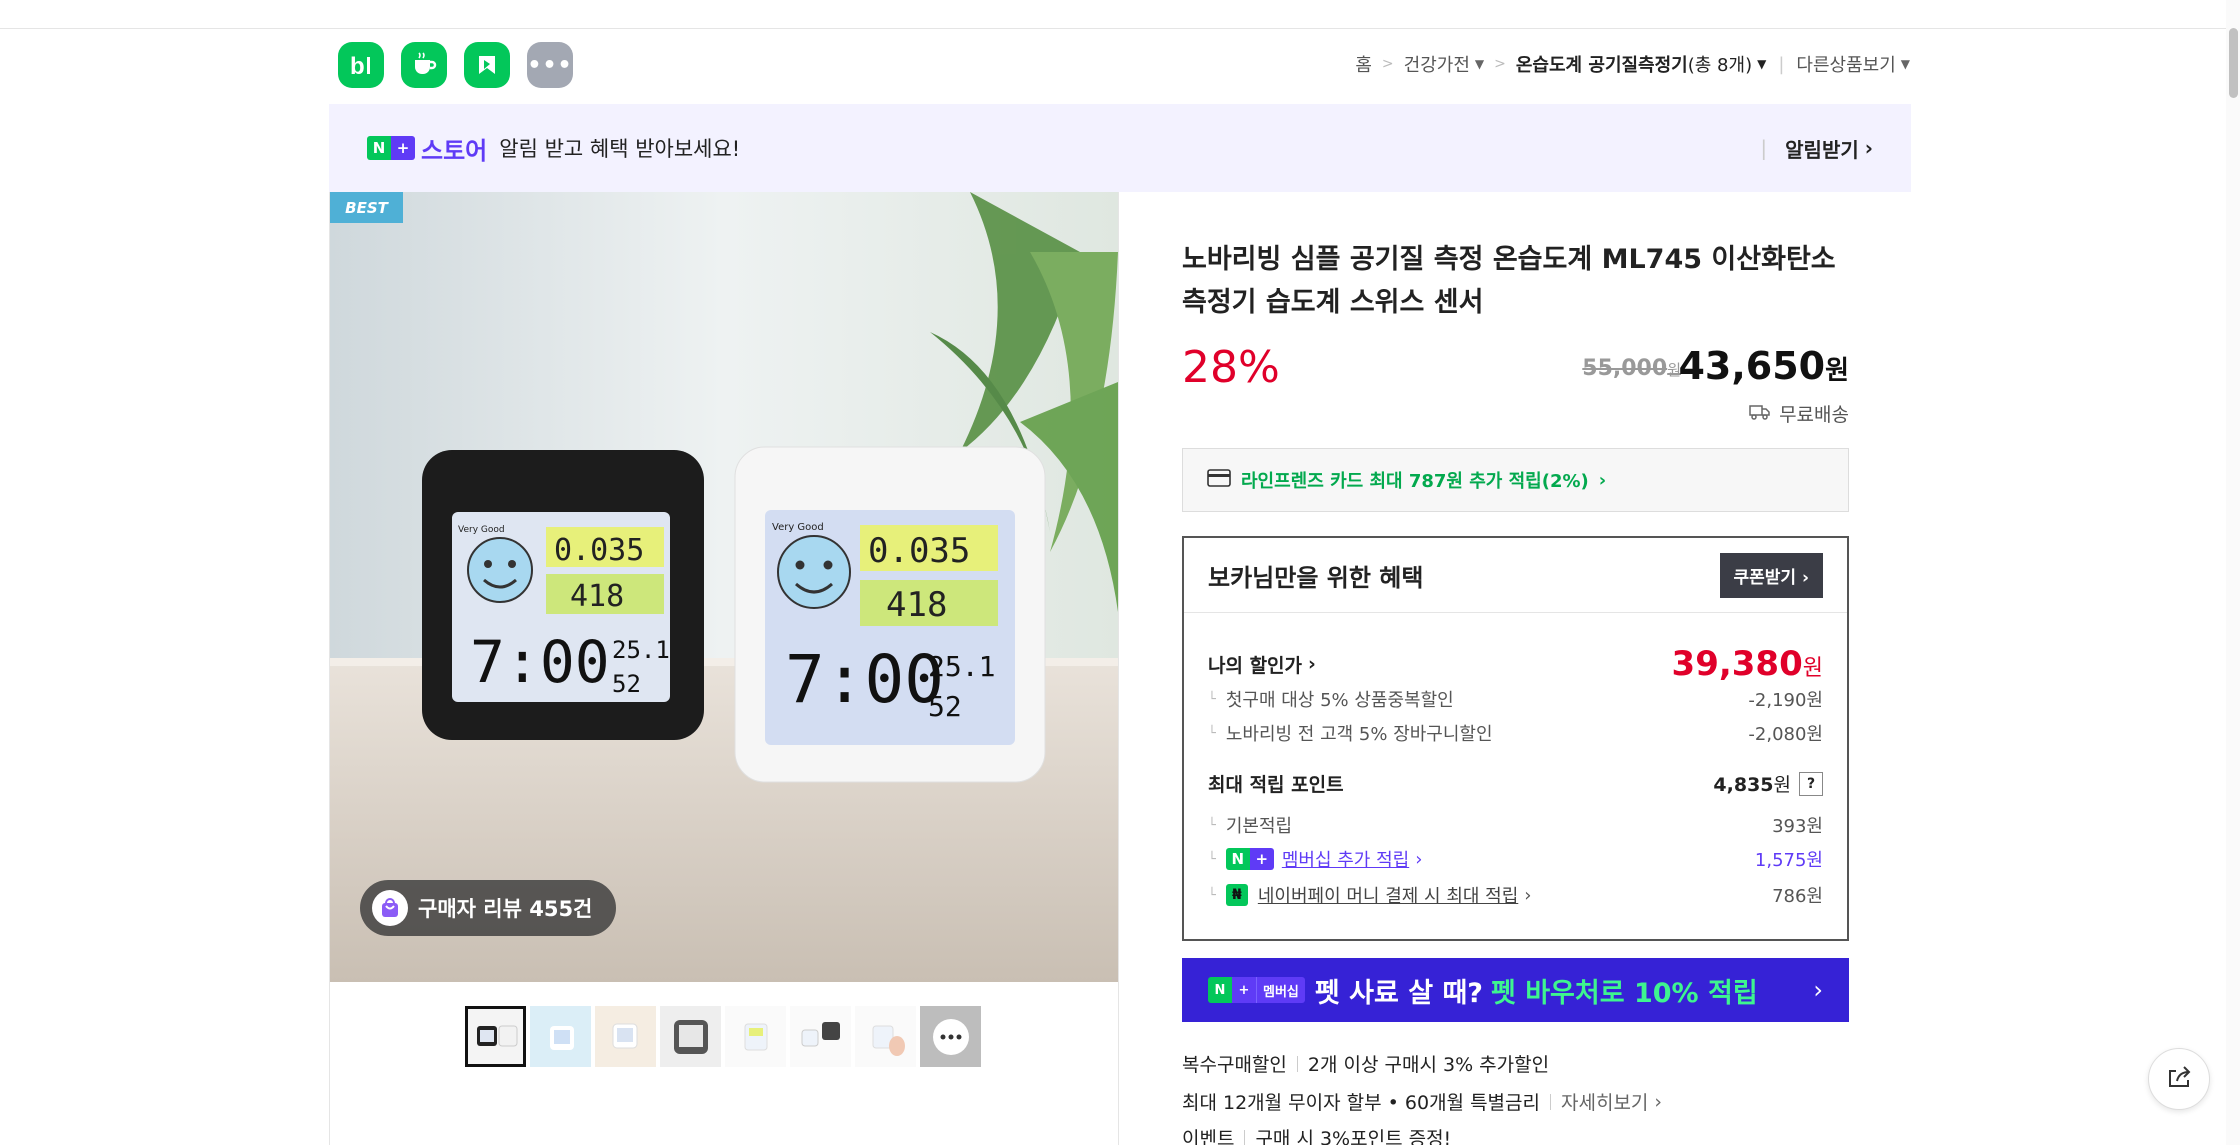 Image resolution: width=2240 pixels, height=1145 pixels. What do you see at coordinates (723, 1036) in the screenshot?
I see `thumbnail-strip` at bounding box center [723, 1036].